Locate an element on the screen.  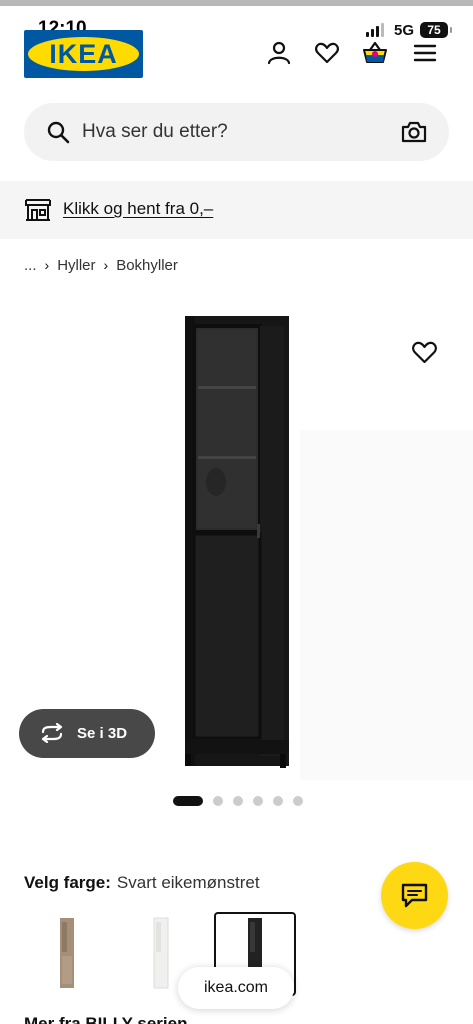
search-bar: Hva ser du etter? is located at coordinates (236, 132).